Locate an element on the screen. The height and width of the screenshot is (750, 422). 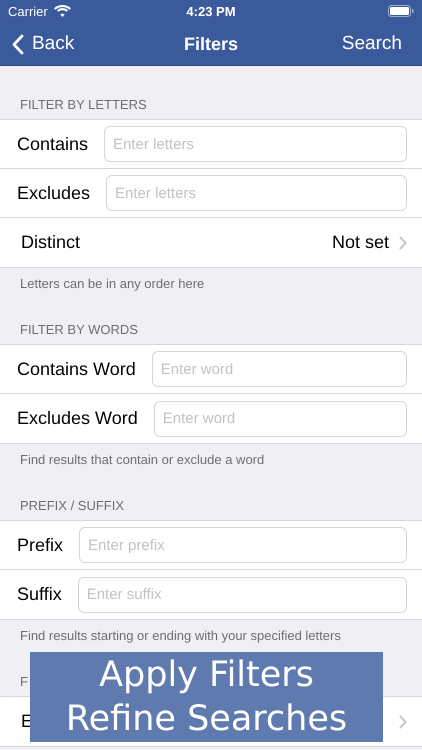
option-label: Distinct is located at coordinates (50, 242).